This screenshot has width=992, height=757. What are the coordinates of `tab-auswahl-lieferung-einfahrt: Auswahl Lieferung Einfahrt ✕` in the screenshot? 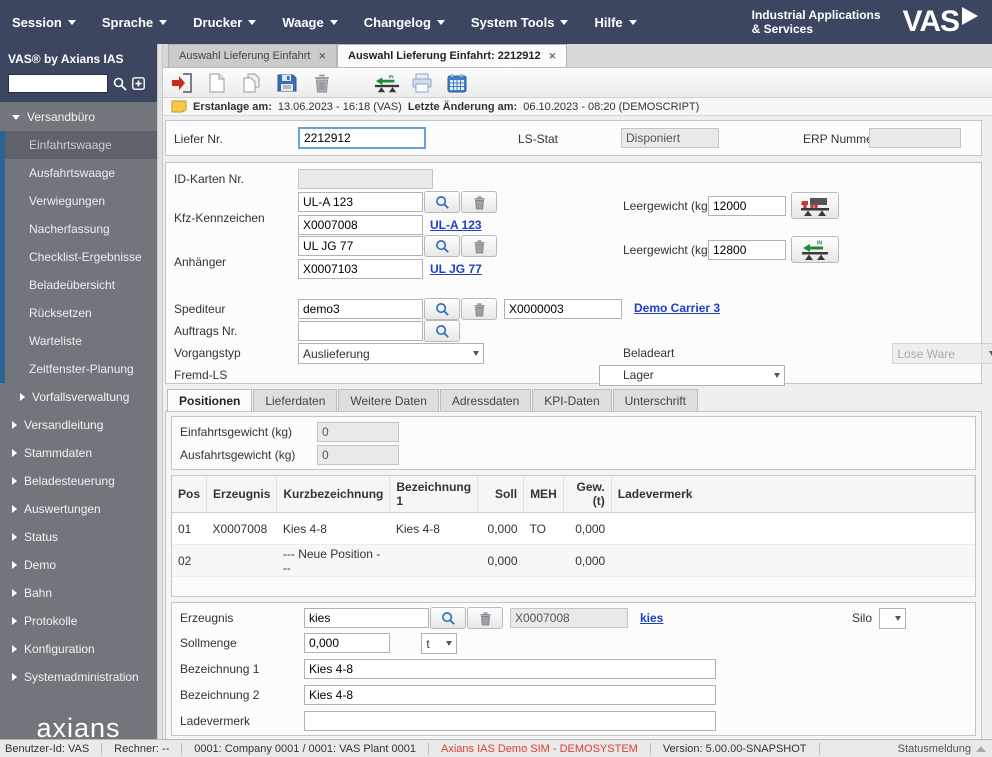 It's located at (253, 55).